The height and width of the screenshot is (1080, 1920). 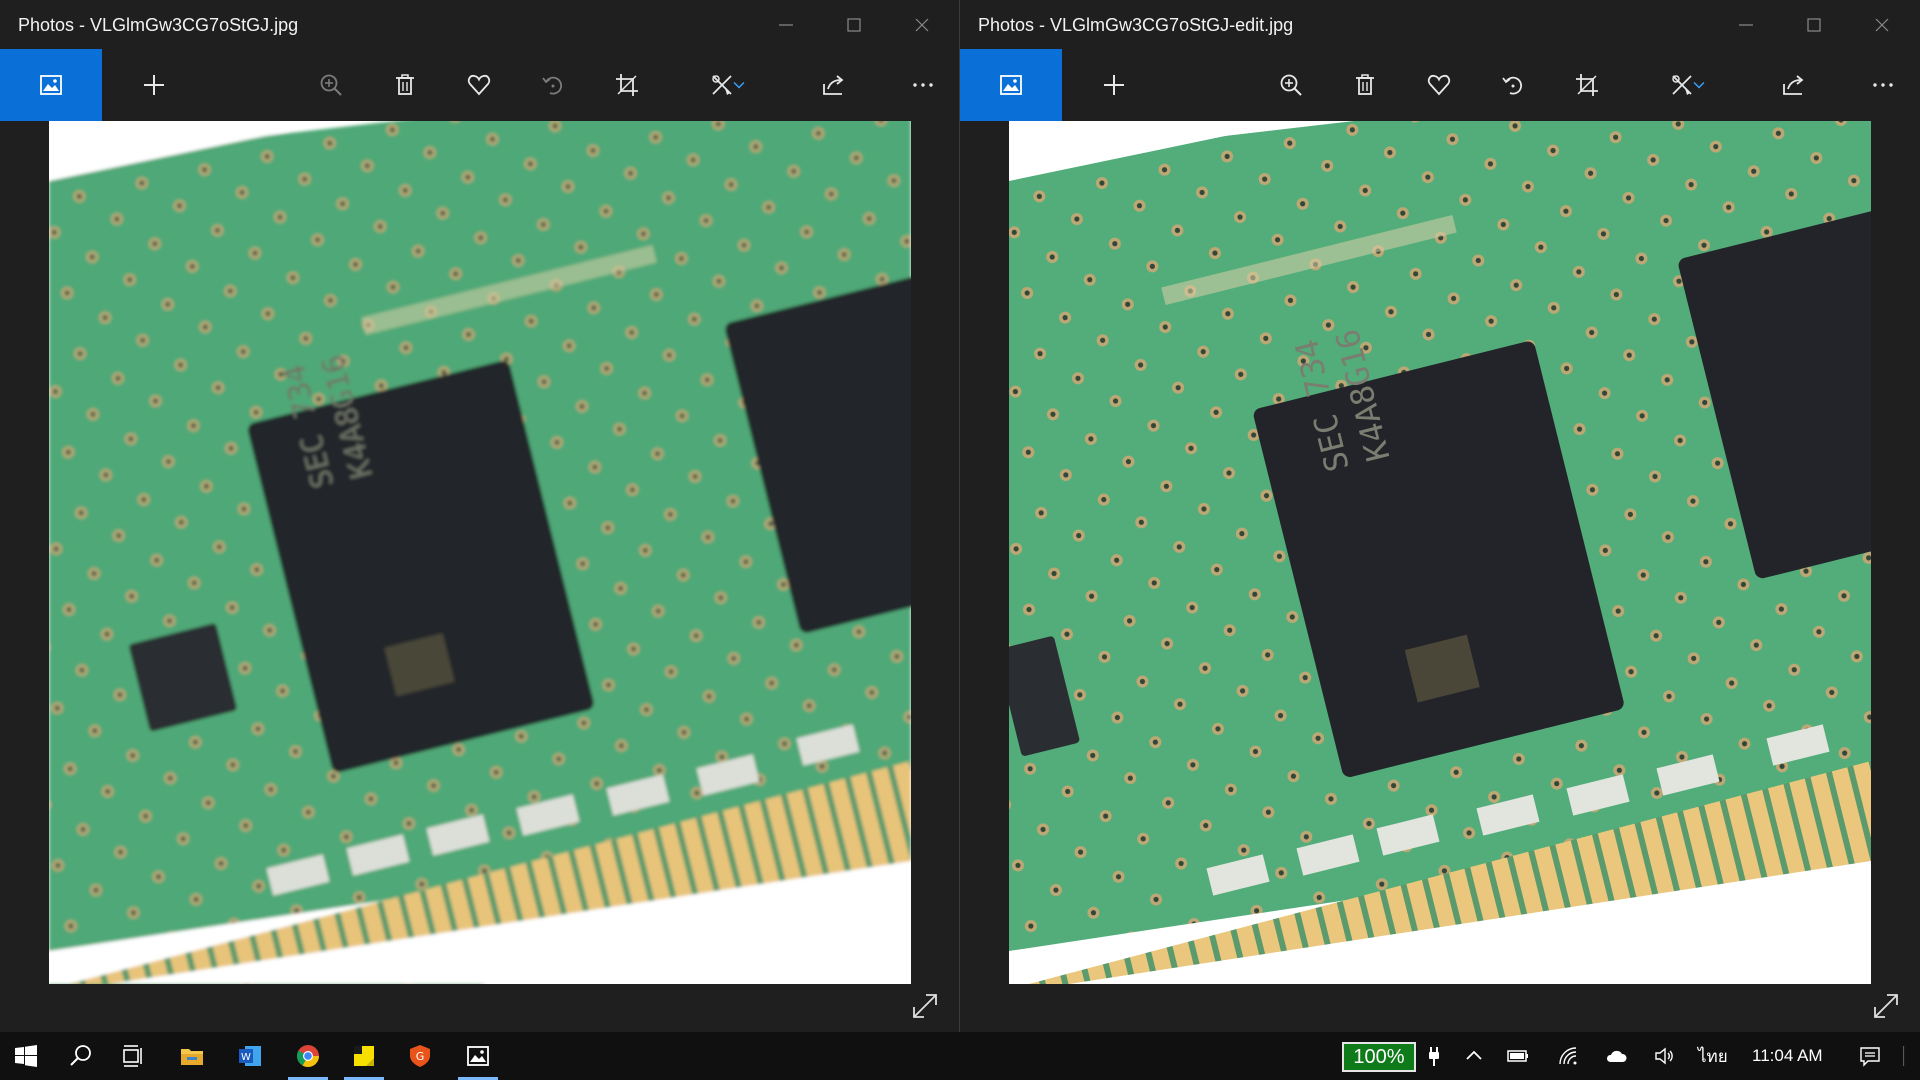 I want to click on folder-icon, so click(x=192, y=1057).